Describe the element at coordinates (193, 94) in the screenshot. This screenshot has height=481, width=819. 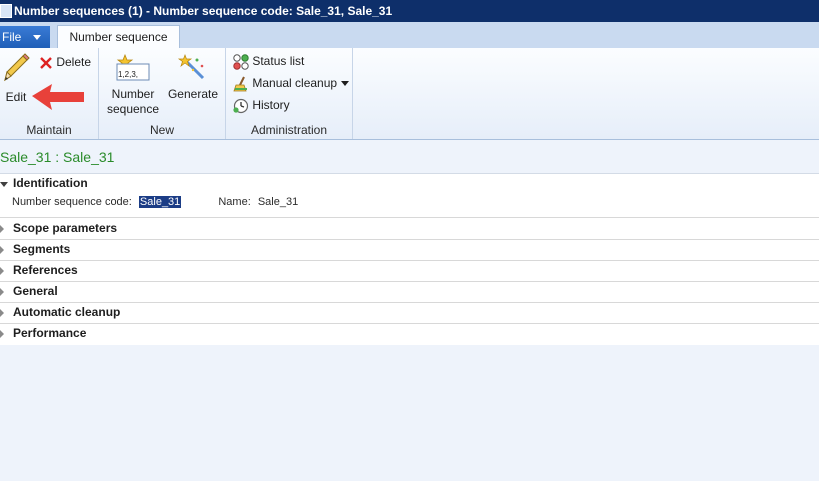
I see `generate-label: Generate` at that location.